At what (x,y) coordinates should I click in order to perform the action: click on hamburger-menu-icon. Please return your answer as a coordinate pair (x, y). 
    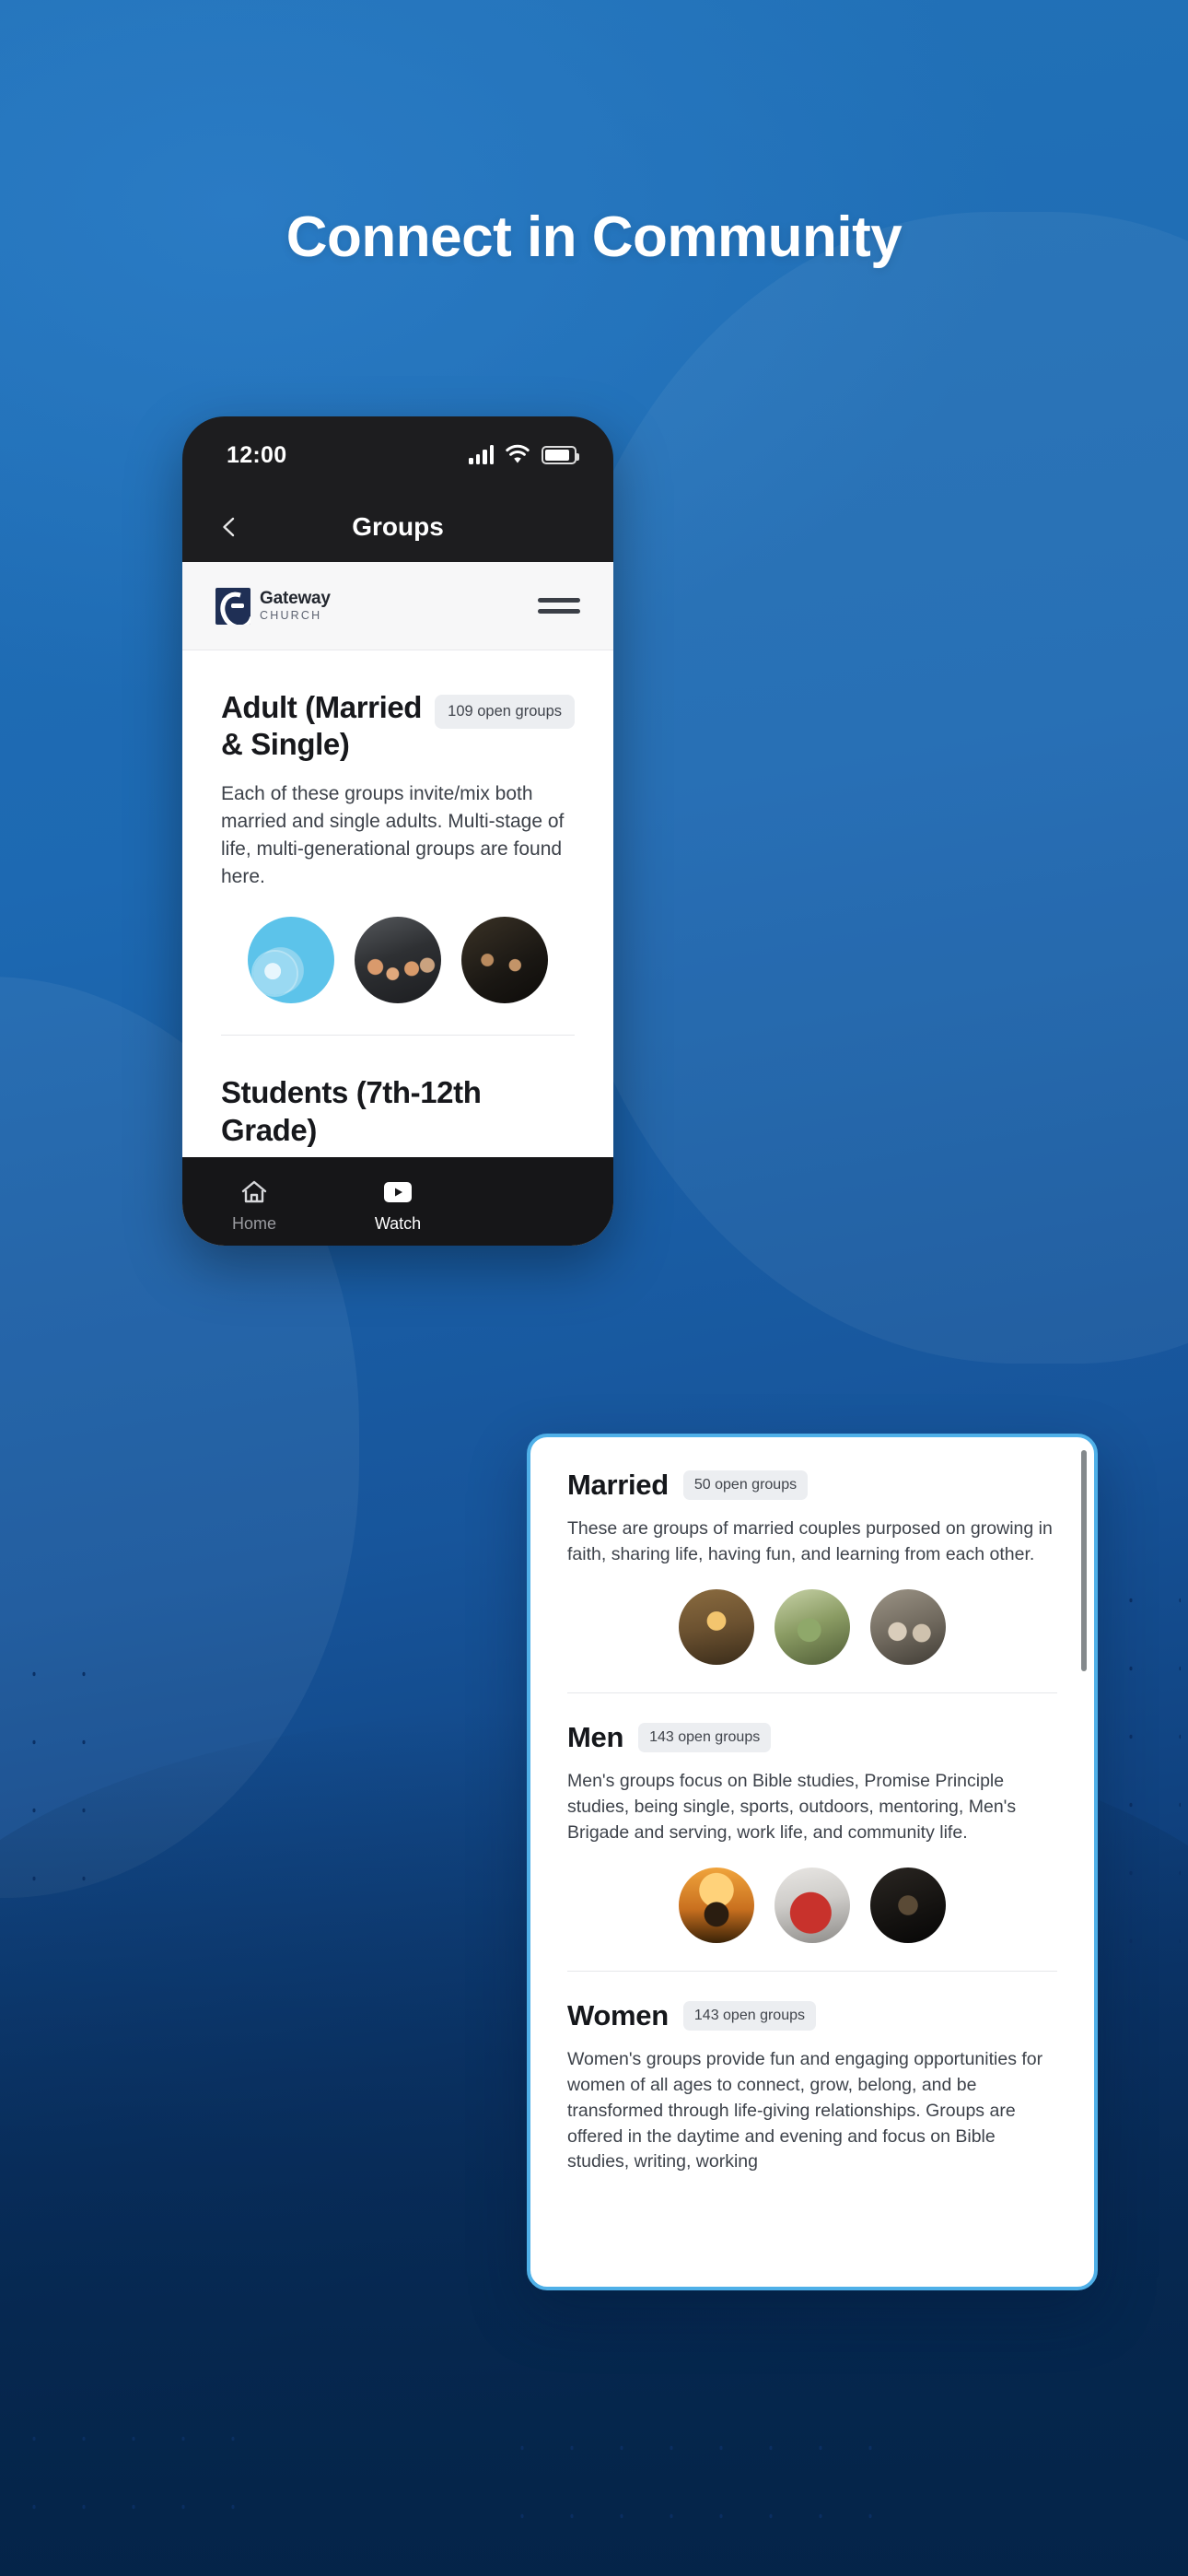
    Looking at the image, I should click on (559, 606).